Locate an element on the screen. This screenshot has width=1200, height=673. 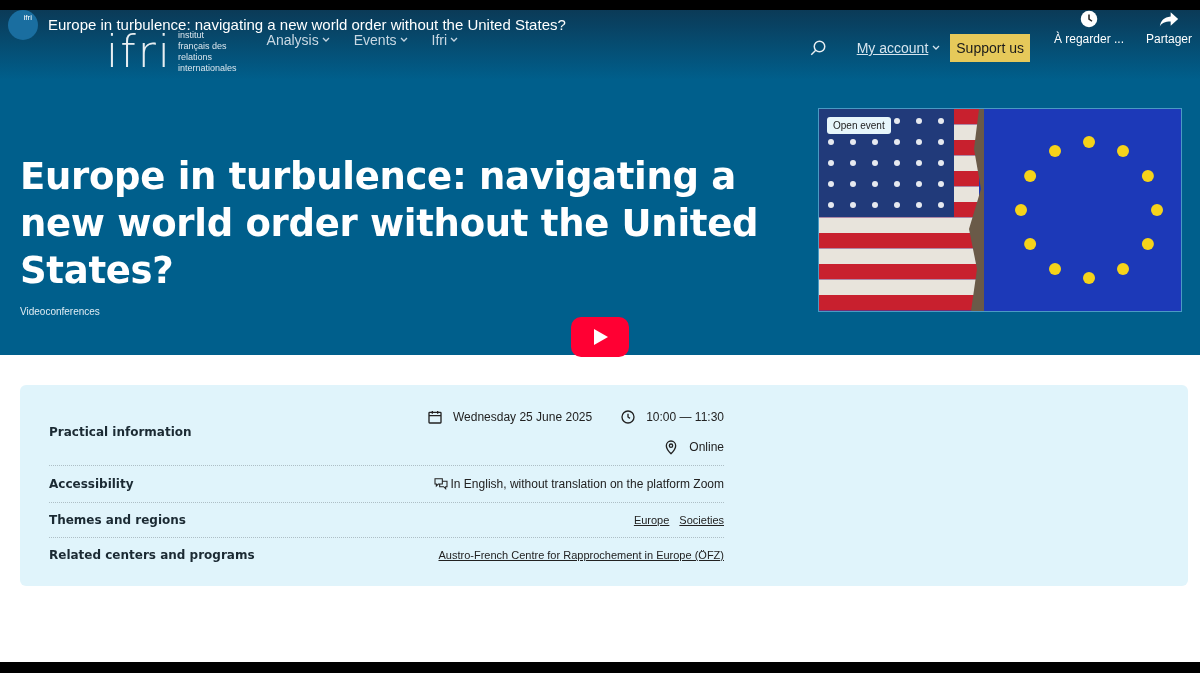
calendar-icon is located at coordinates (434, 417).